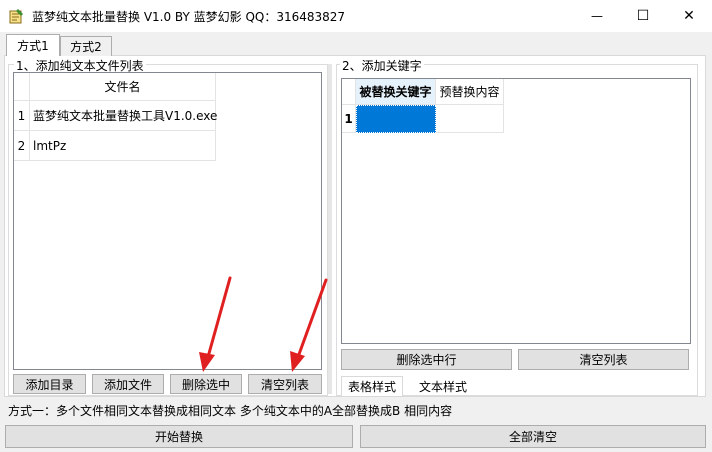  I want to click on splitter, so click(330, 229).